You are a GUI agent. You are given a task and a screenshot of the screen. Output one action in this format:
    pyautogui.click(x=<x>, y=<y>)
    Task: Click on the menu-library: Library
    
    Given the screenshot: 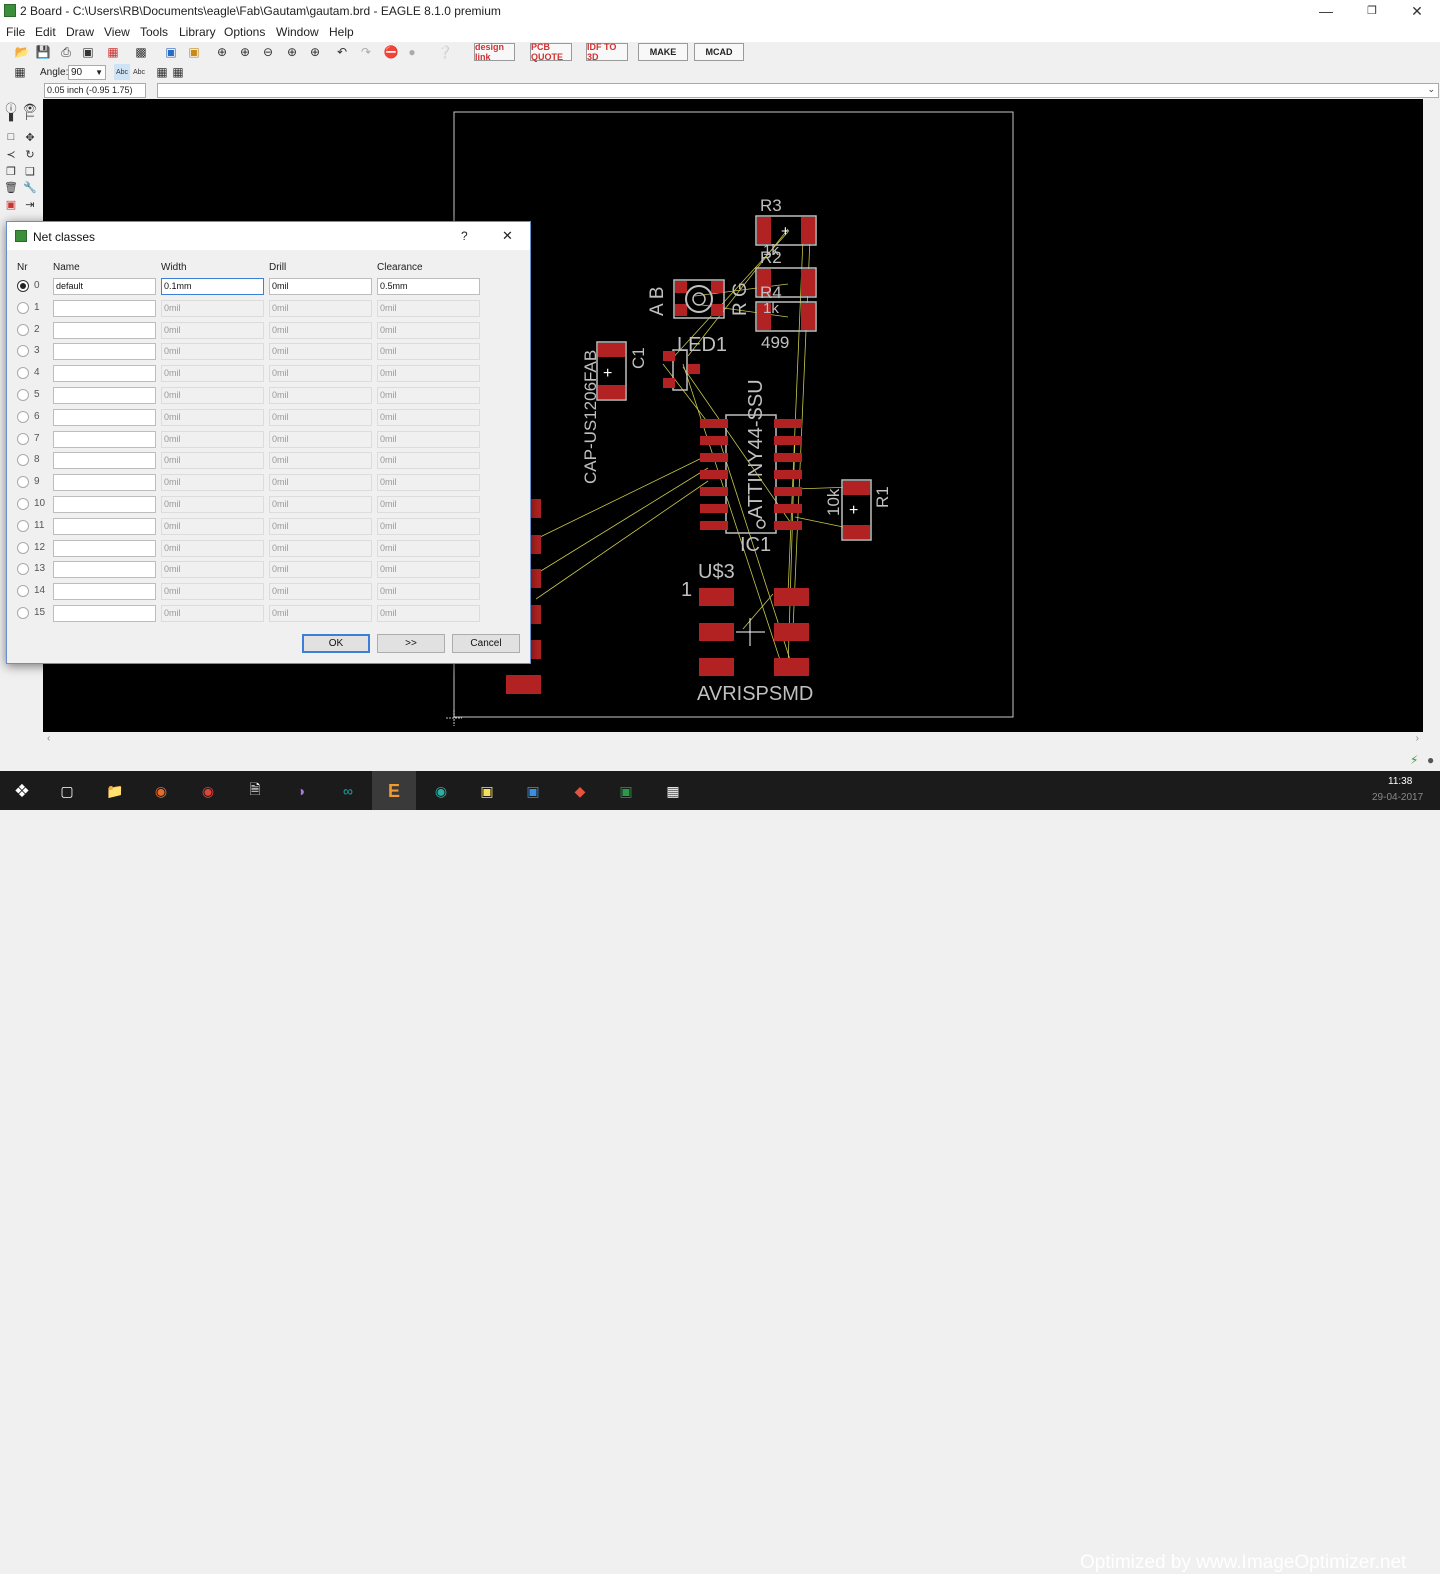 What is the action you would take?
    pyautogui.click(x=197, y=32)
    